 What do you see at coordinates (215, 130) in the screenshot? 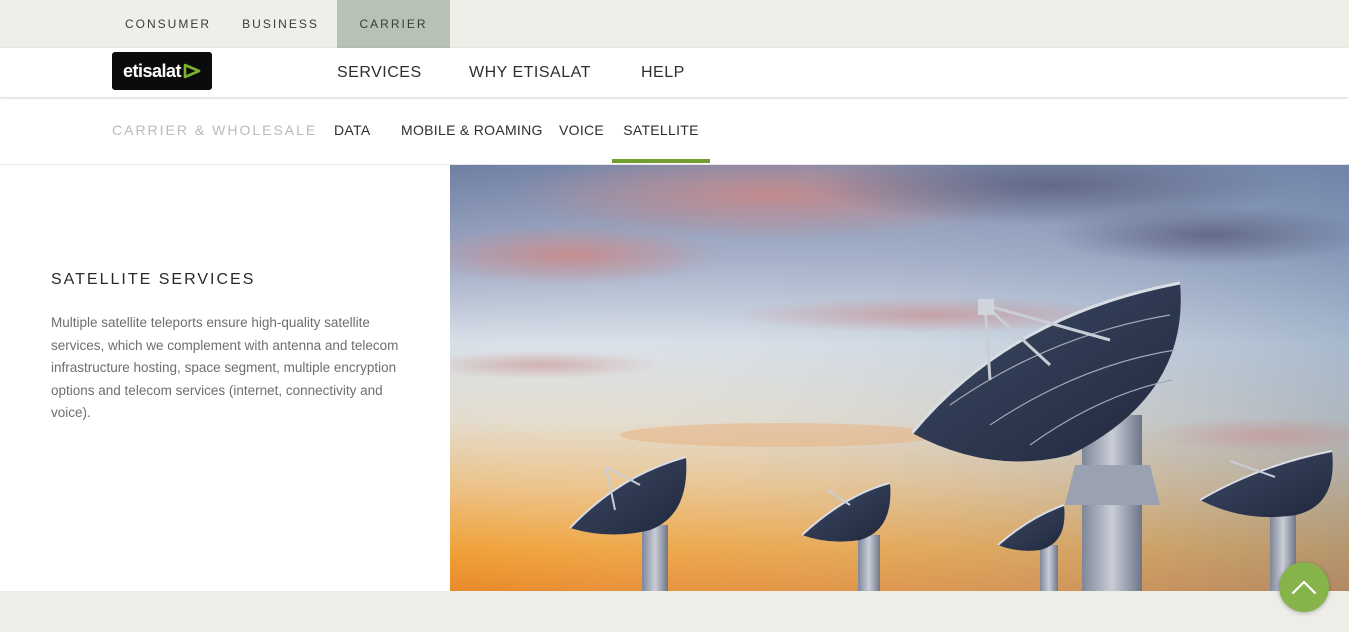
I see `section-label: CARRIER & WHOLESALE` at bounding box center [215, 130].